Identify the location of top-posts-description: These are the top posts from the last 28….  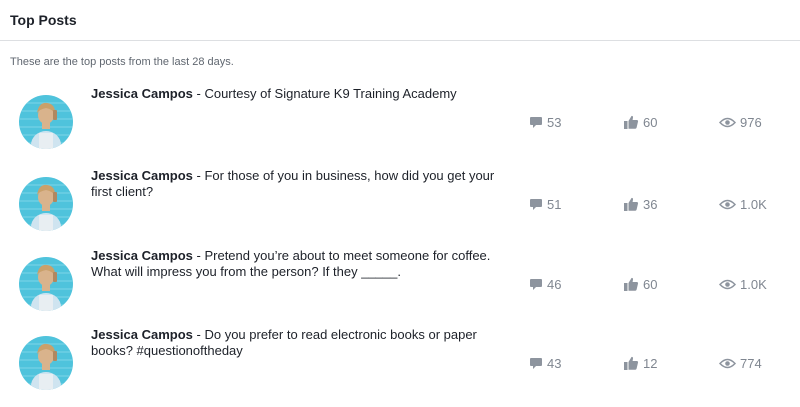
(122, 62).